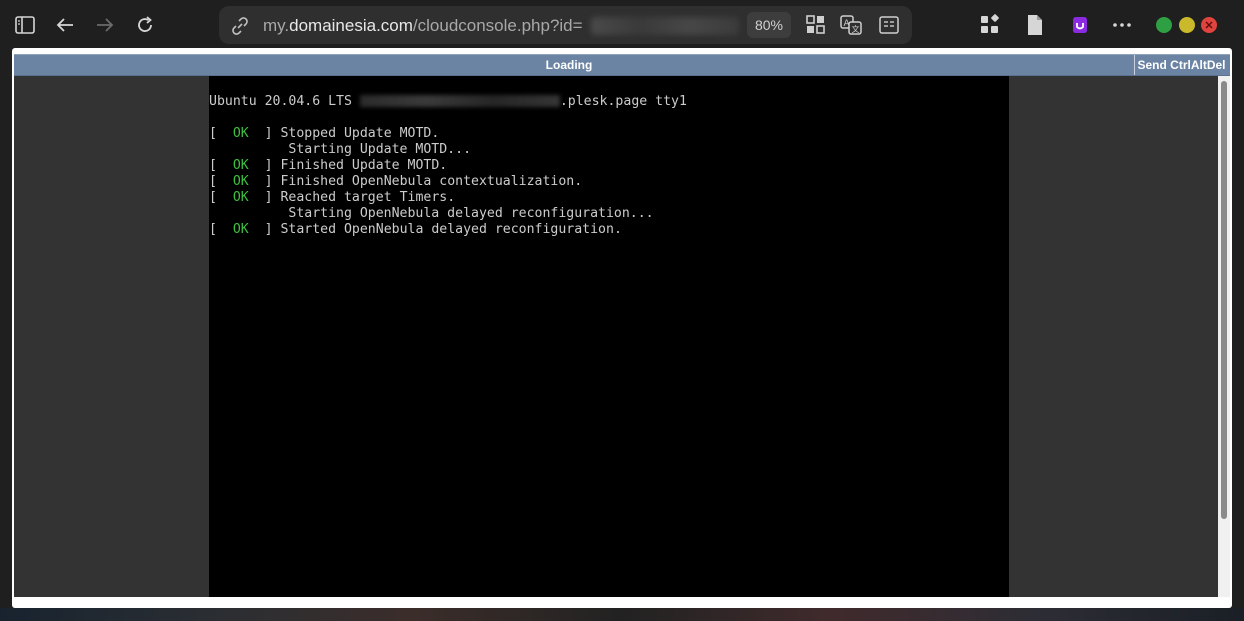 The width and height of the screenshot is (1244, 621). Describe the element at coordinates (332, 197) in the screenshot. I see `terminal-line: [ OK ] Reached target Timers.` at that location.